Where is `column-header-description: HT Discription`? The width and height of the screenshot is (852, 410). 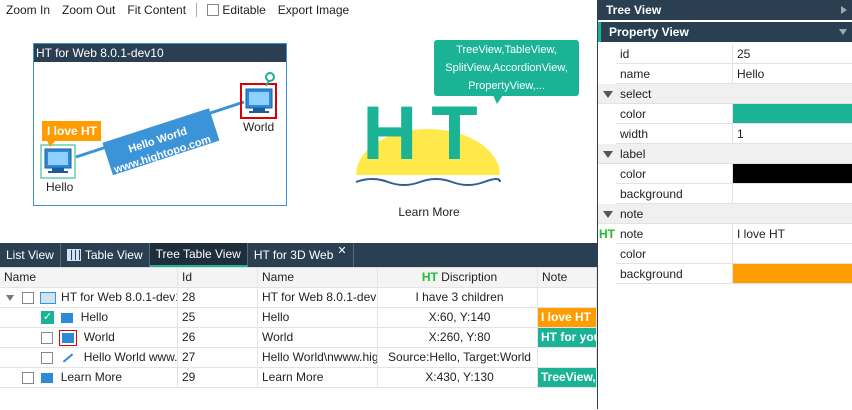 column-header-description: HT Discription is located at coordinates (458, 277).